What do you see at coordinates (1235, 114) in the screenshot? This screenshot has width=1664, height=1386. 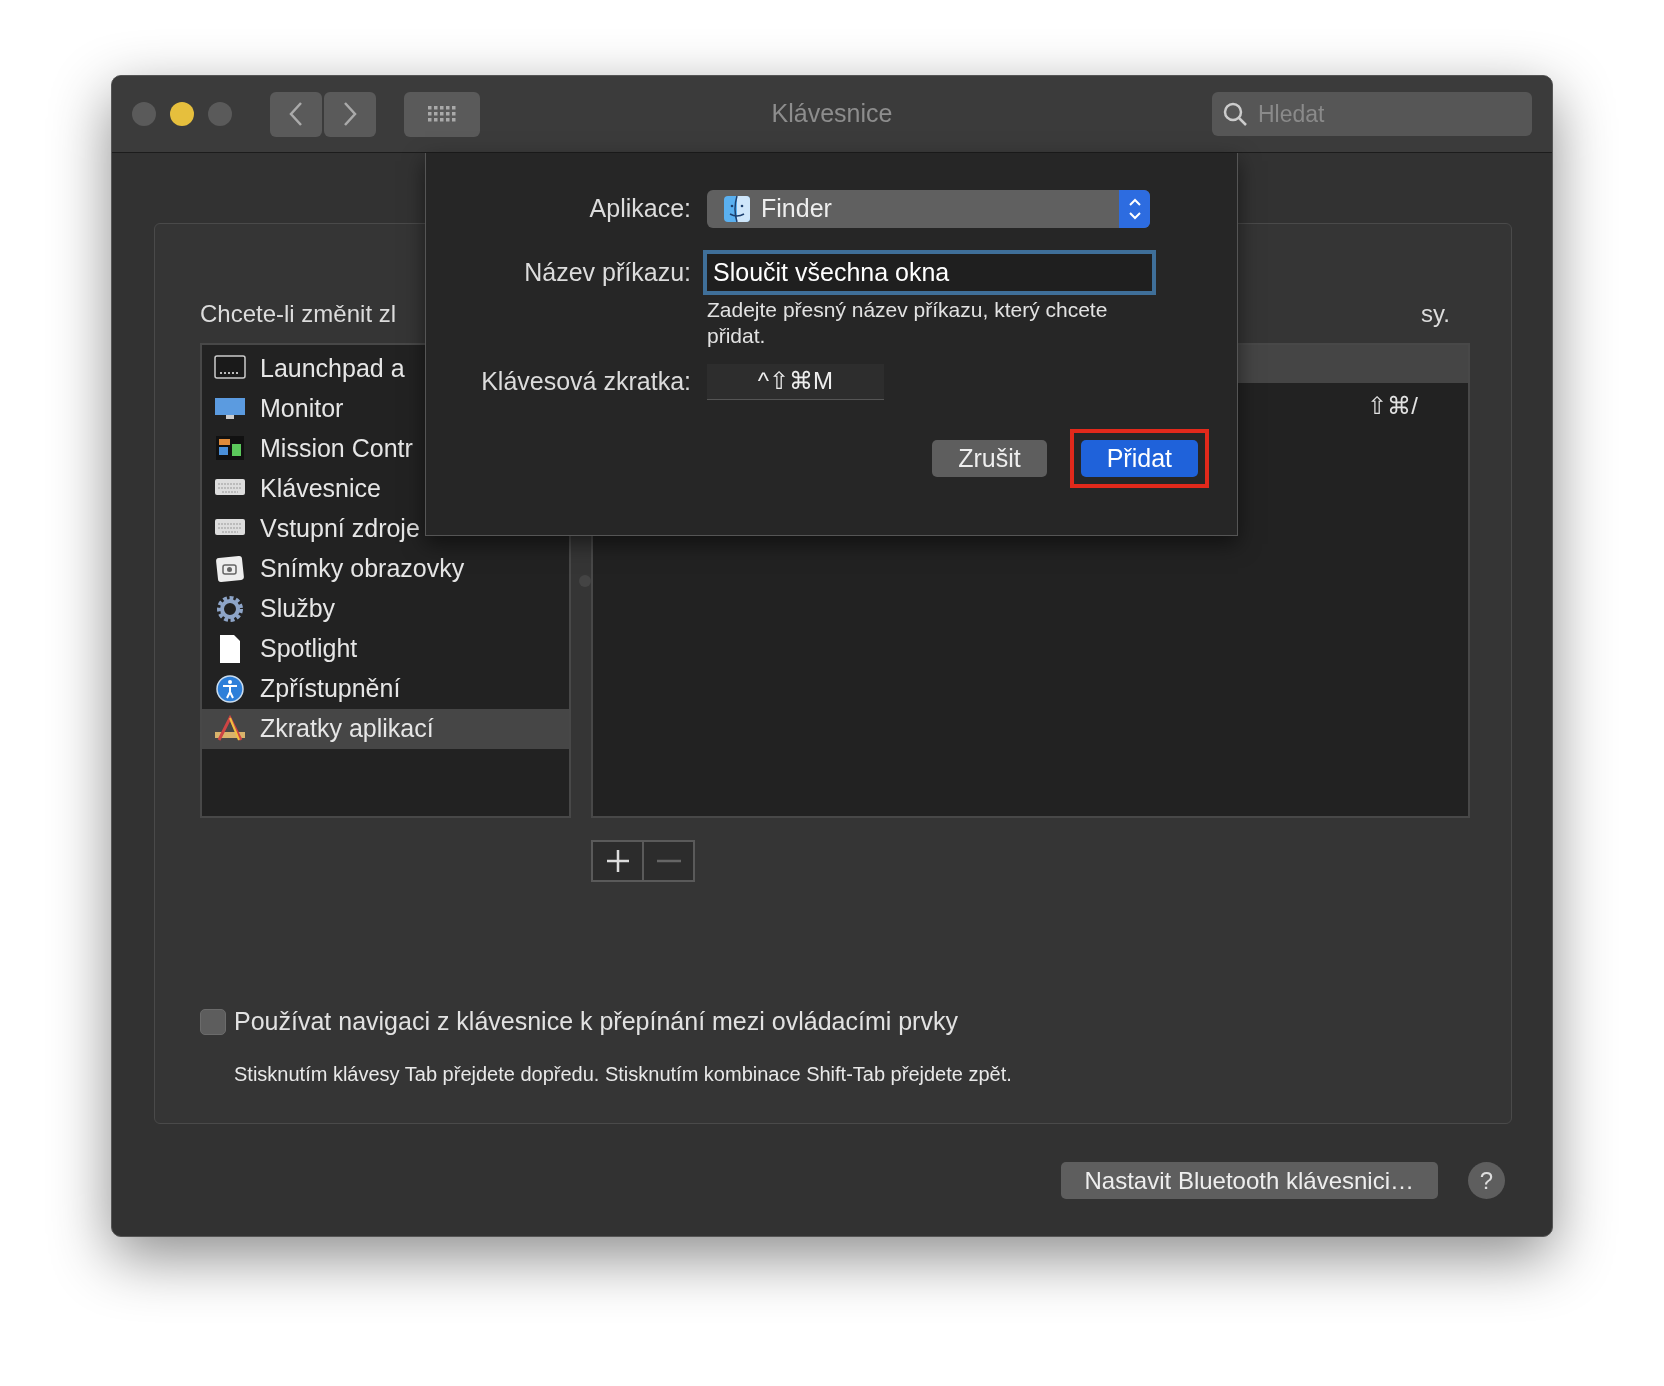 I see `search-icon` at bounding box center [1235, 114].